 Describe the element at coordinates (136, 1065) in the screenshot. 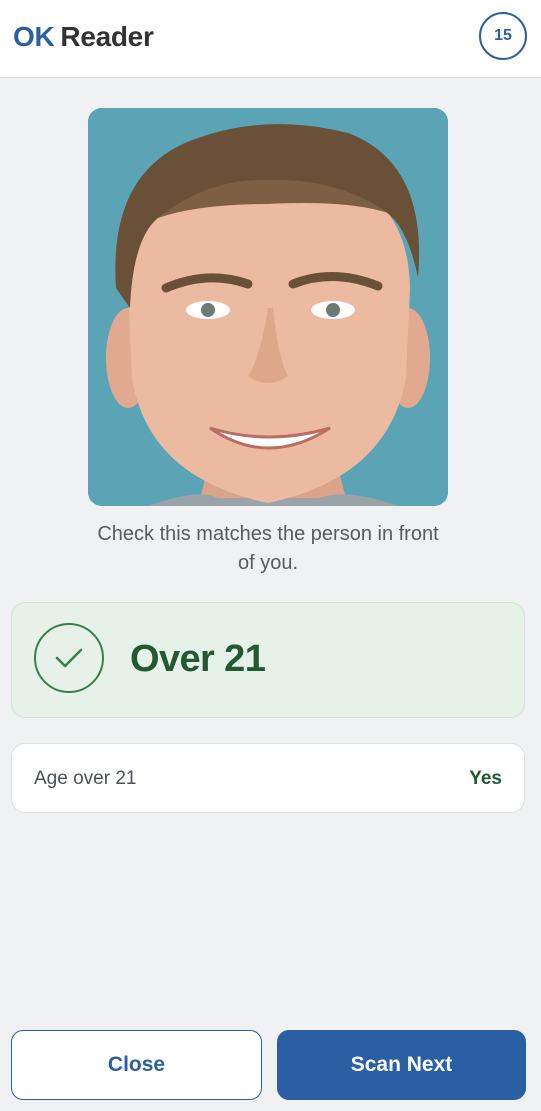

I see `close-button: Close` at that location.